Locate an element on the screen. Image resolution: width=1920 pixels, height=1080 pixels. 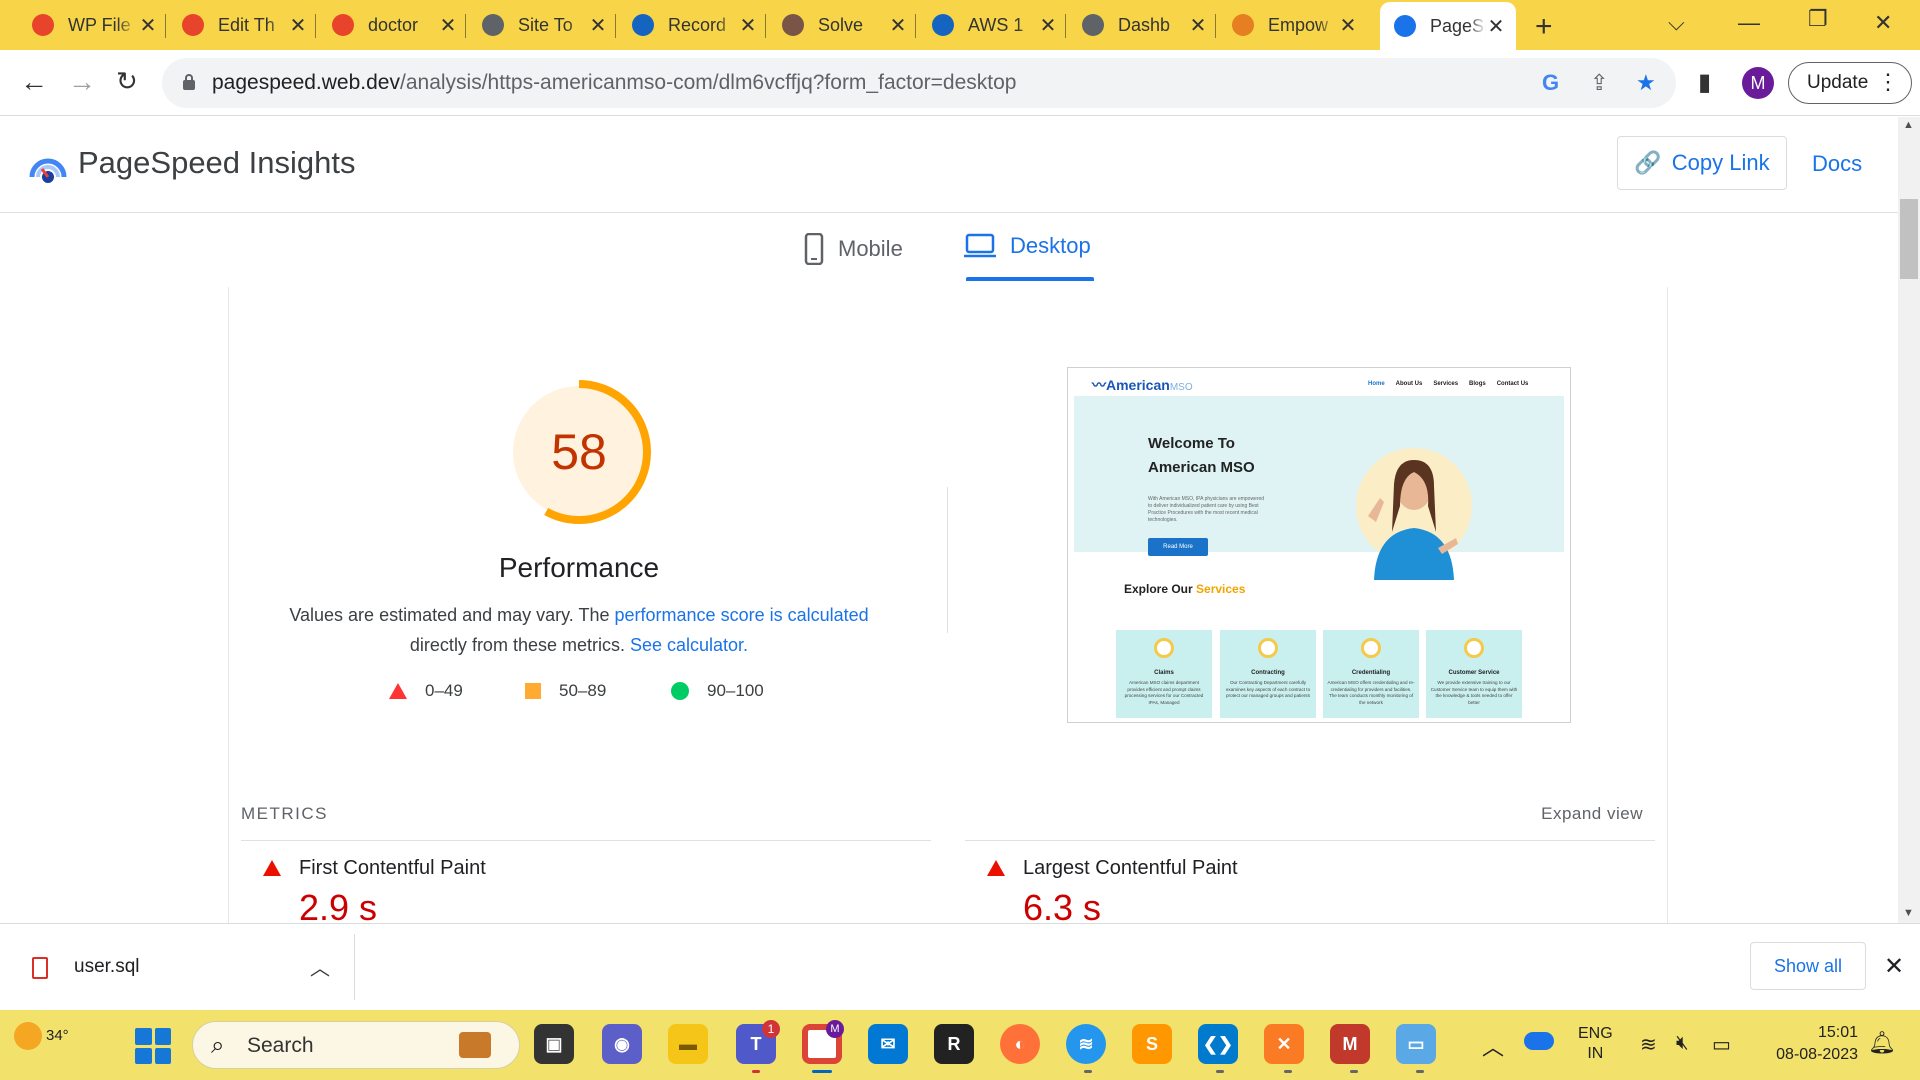
notification-bell-icon: 🔔︎ is located at coordinates (1882, 1043).